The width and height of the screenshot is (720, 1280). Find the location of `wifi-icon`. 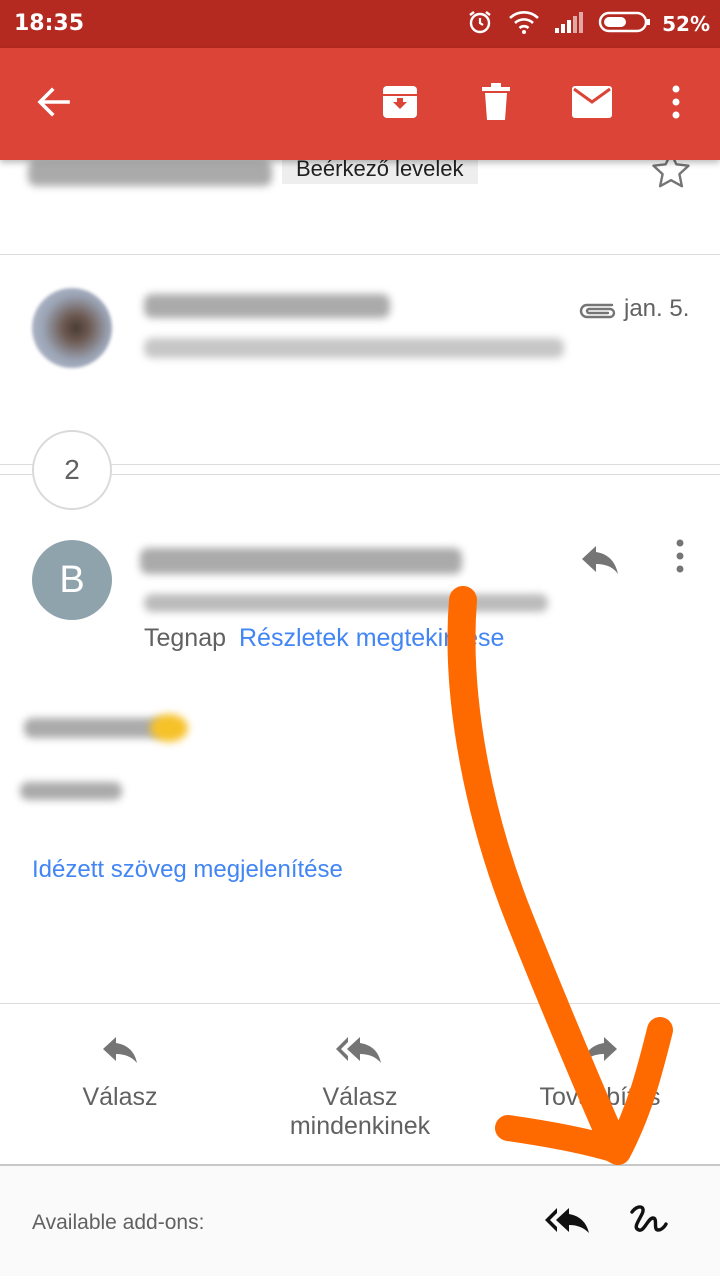

wifi-icon is located at coordinates (524, 24).